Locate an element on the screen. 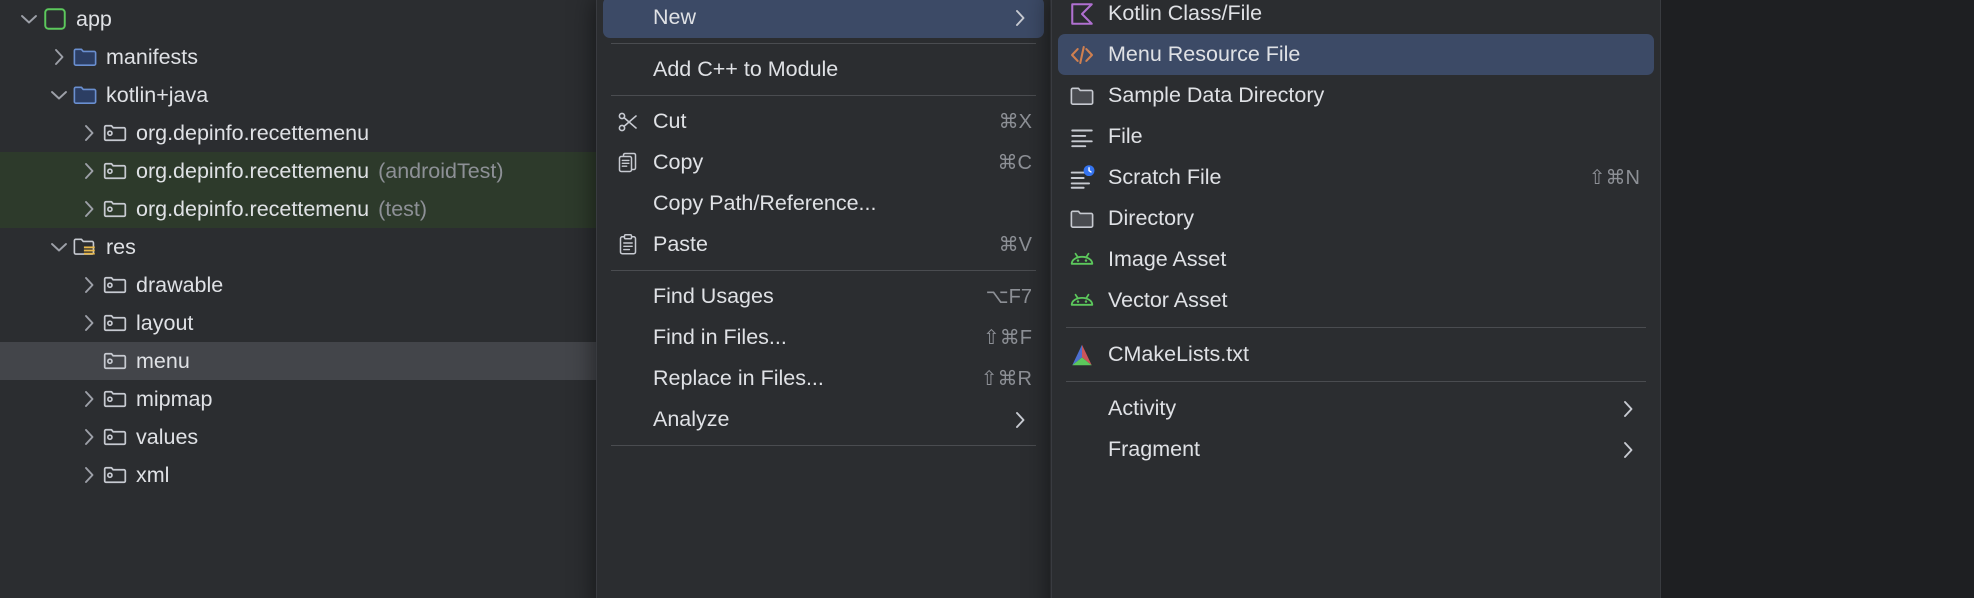 This screenshot has width=1974, height=598. menu-item: New is located at coordinates (823, 19).